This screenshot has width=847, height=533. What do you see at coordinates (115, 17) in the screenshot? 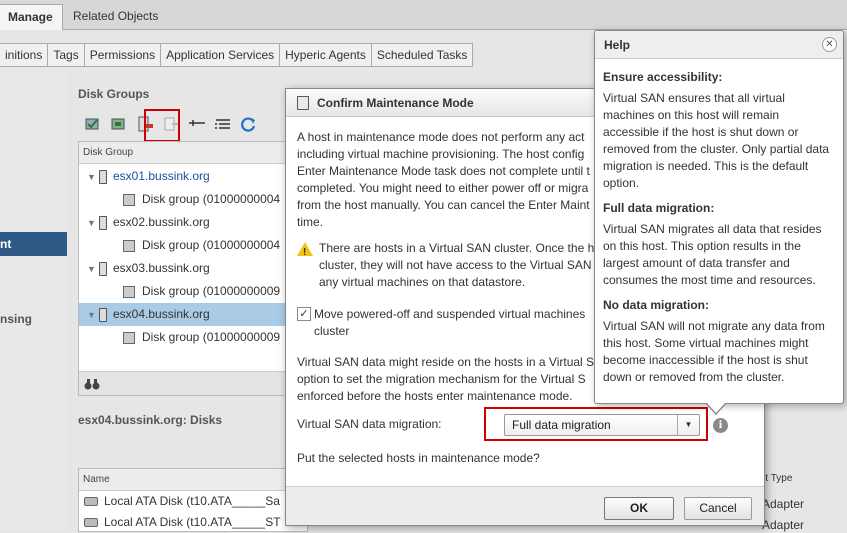
I see `tab-related-objects: Related Objects` at bounding box center [115, 17].